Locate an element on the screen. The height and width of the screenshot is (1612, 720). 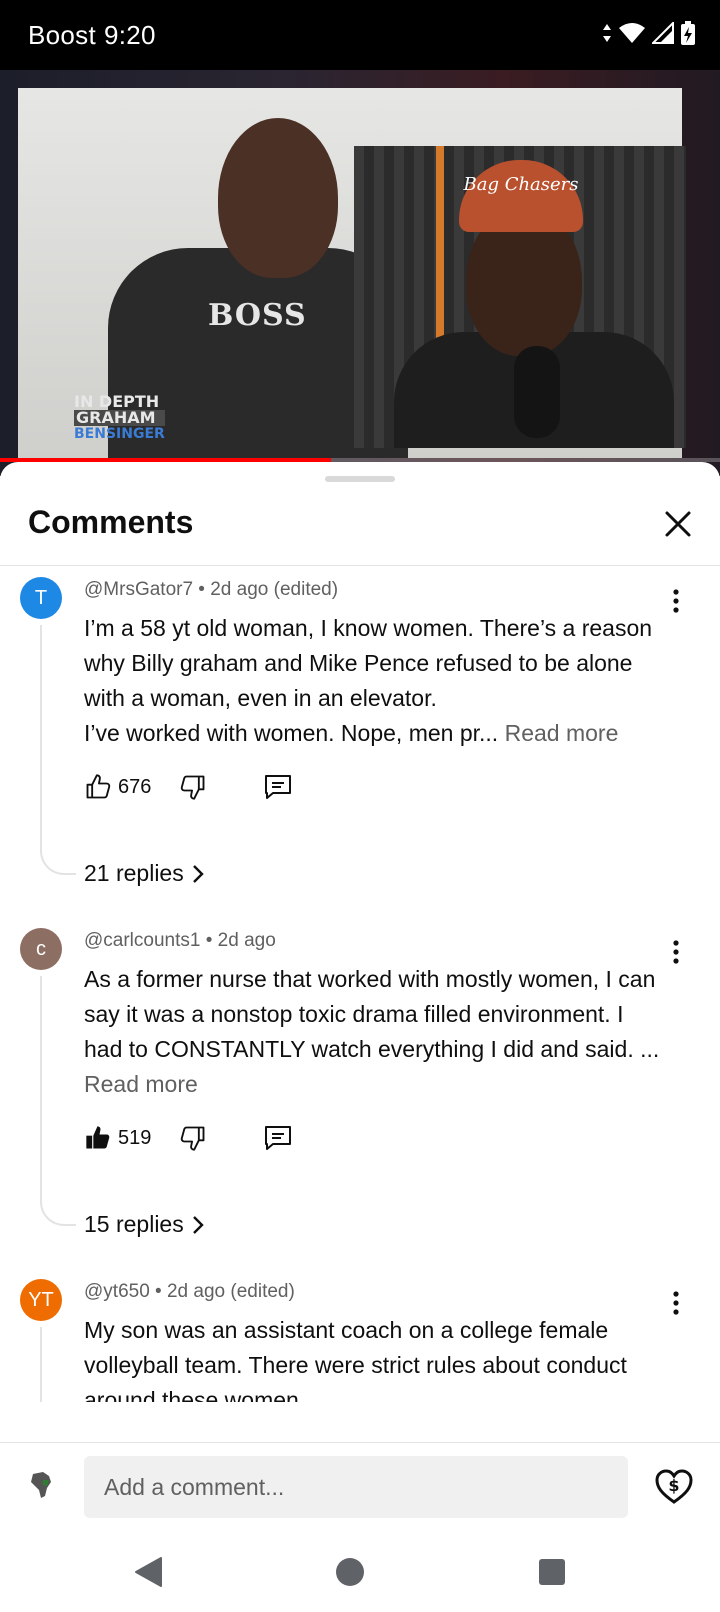
guest-head is located at coordinates (278, 198).